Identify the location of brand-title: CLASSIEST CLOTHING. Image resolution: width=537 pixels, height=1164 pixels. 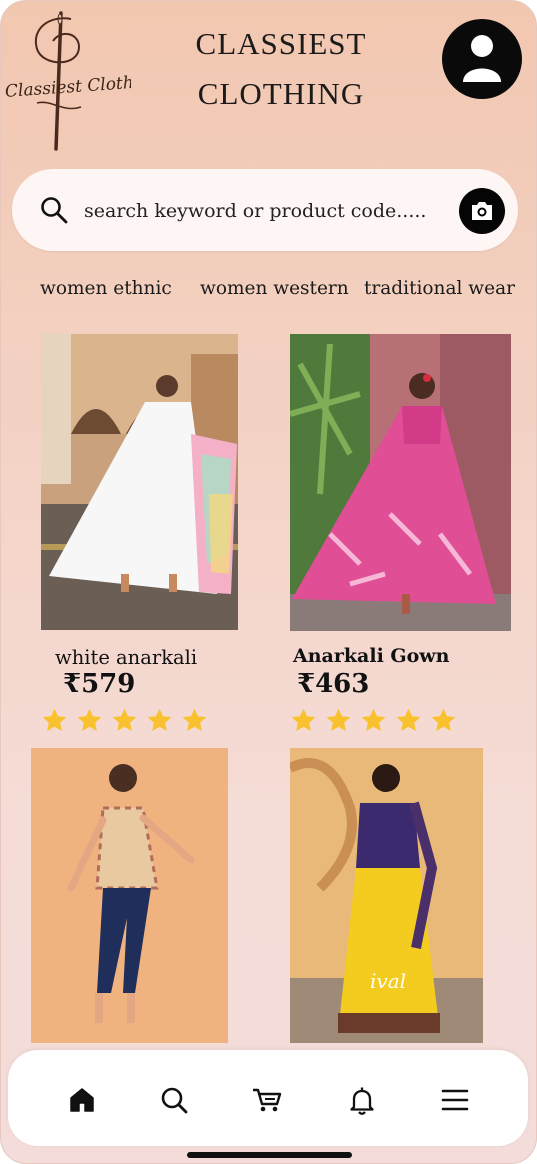
(281, 69).